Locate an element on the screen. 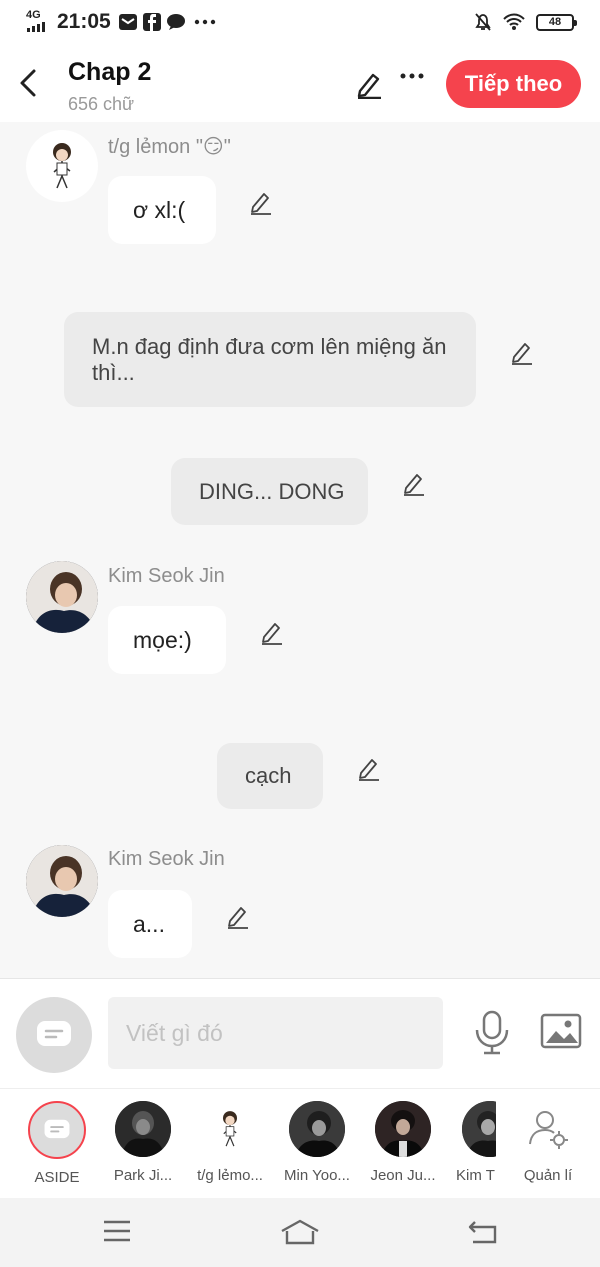 This screenshot has width=600, height=1267. character-kim-t: Kim T is located at coordinates (470, 1142).